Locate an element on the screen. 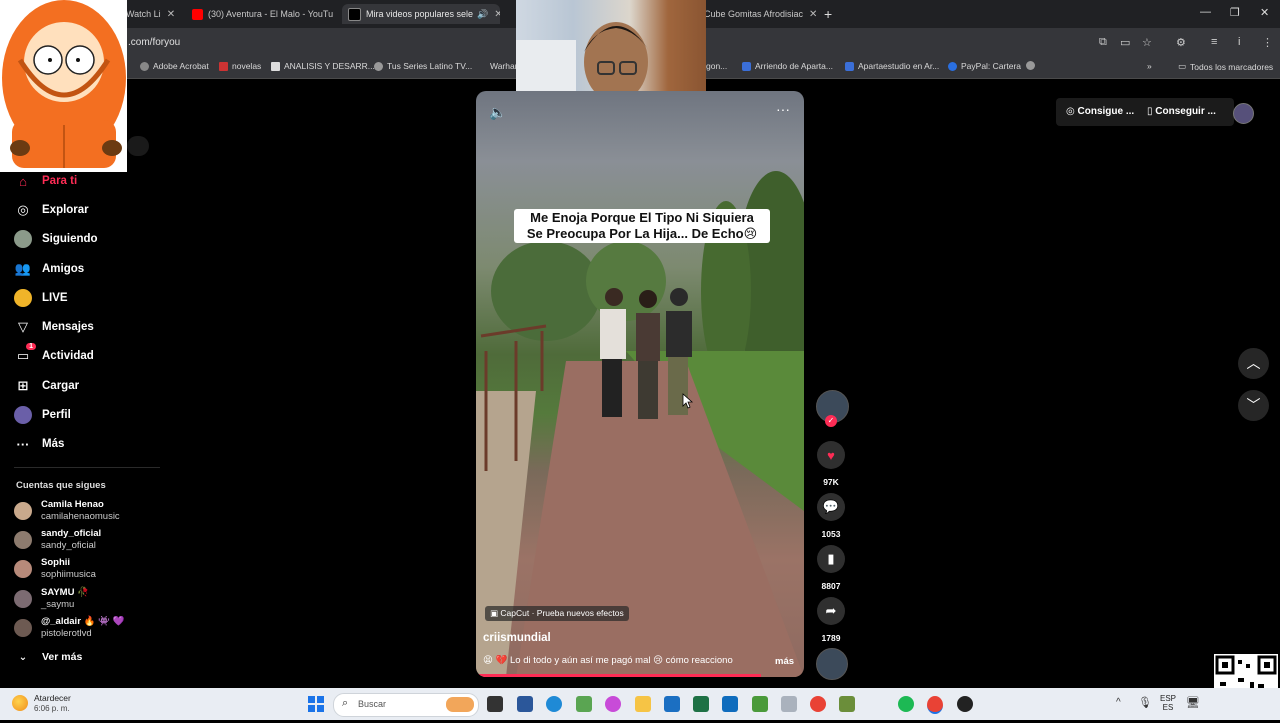  video-author: criismundial is located at coordinates (517, 638).